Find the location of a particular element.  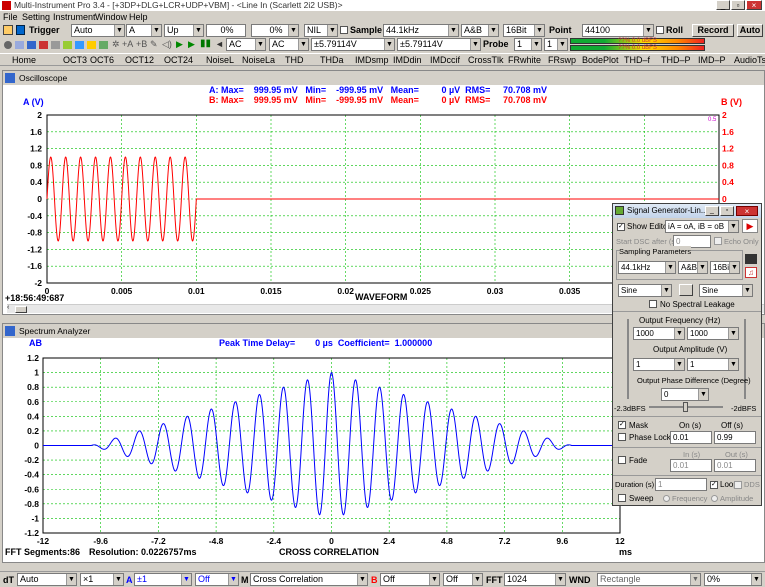

fade-in-field: 0.01 is located at coordinates (691, 465).